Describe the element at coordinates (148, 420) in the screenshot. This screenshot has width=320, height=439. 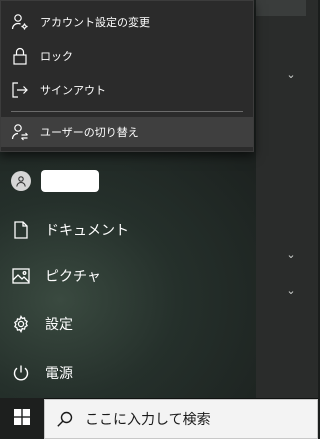
I see `search-placeholder: ここに入力して検索` at that location.